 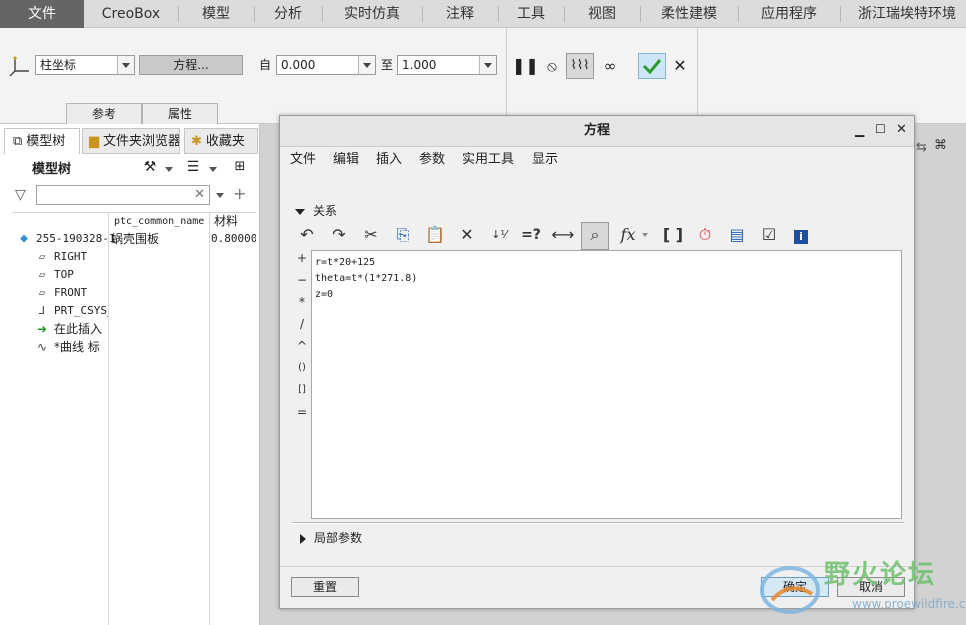 What do you see at coordinates (346, 160) in the screenshot?
I see `dialog-menu-edit: 编辑` at bounding box center [346, 160].